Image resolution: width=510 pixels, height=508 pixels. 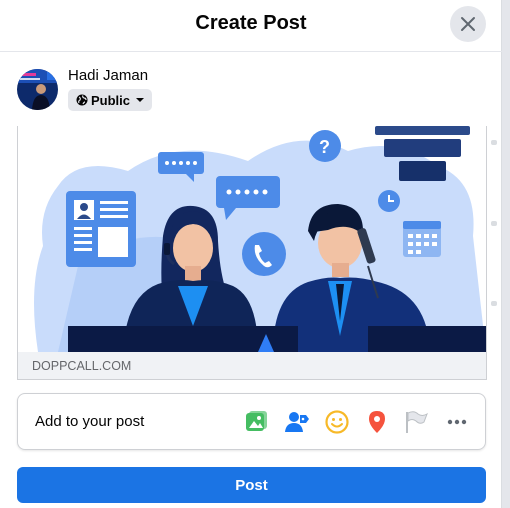 I want to click on close-button, so click(x=468, y=24).